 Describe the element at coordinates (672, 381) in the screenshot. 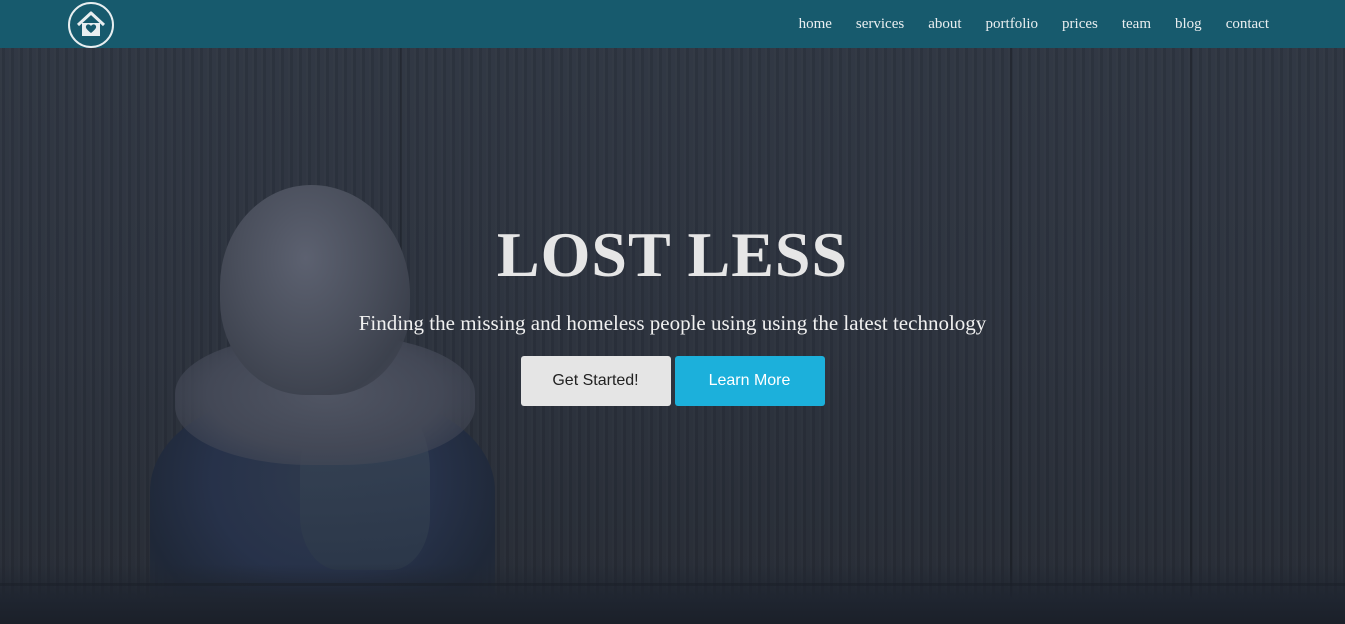

I see `hero-buttons: Get Started! Learn More` at that location.